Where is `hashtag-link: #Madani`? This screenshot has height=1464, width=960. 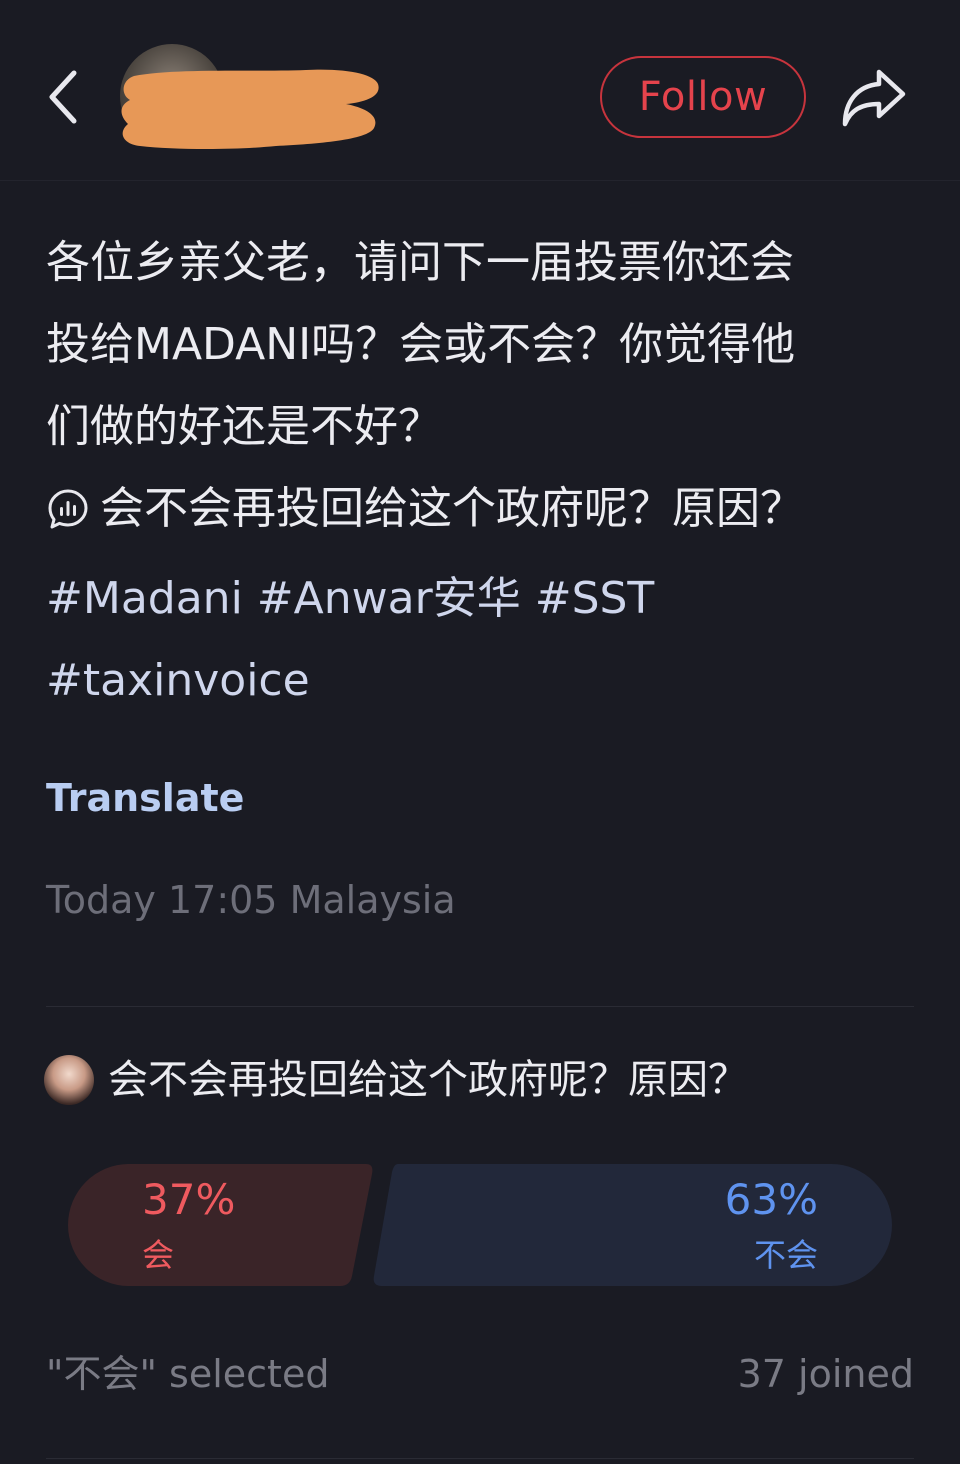
hashtag-link: #Madani is located at coordinates (144, 598).